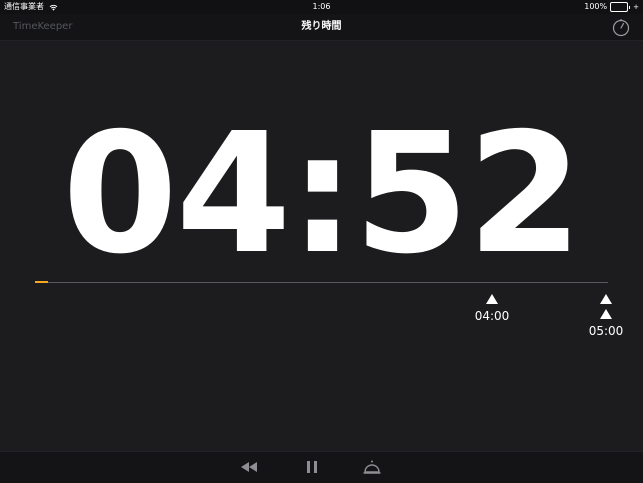 This screenshot has height=483, width=643. I want to click on bell-icon, so click(372, 467).